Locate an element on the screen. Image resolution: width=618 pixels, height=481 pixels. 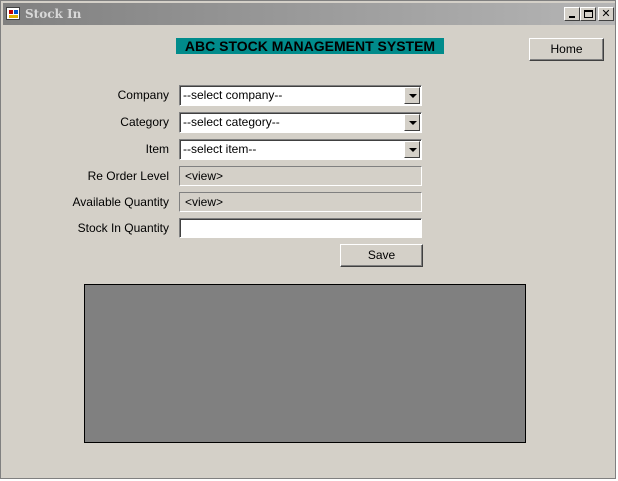
available-quantity-label: Available Quantity is located at coordinates (120, 202).